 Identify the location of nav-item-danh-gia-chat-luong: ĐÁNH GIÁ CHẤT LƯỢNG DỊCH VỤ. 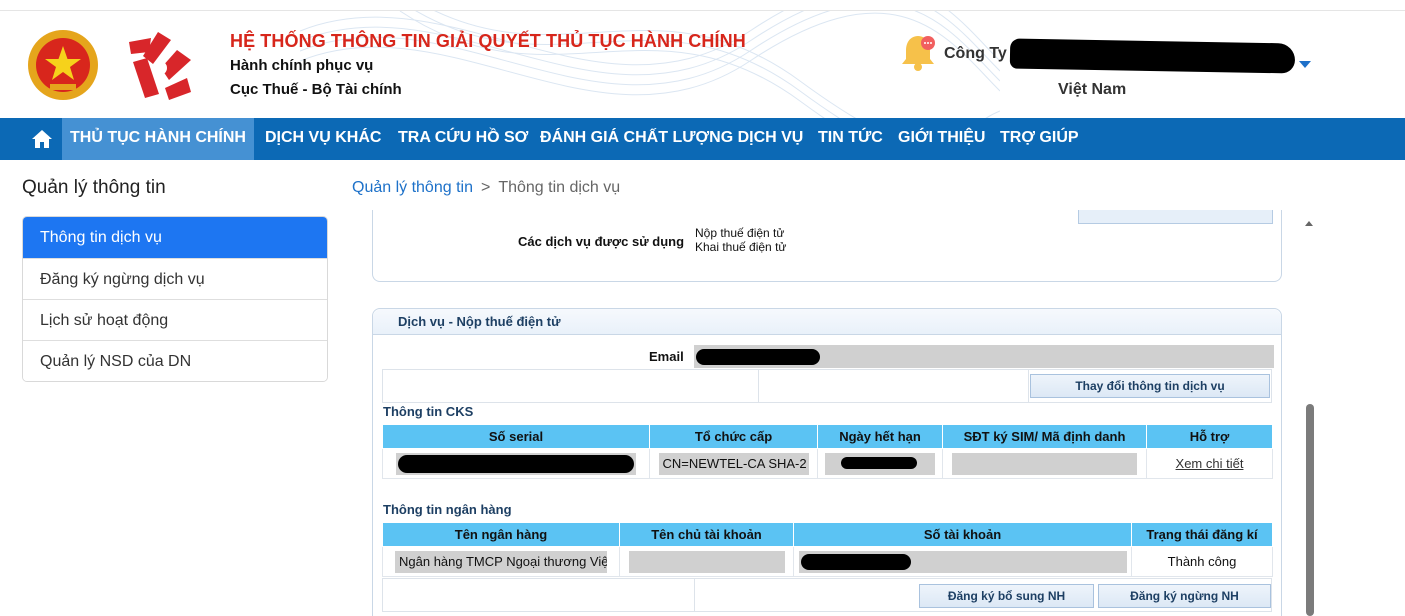
(671, 139).